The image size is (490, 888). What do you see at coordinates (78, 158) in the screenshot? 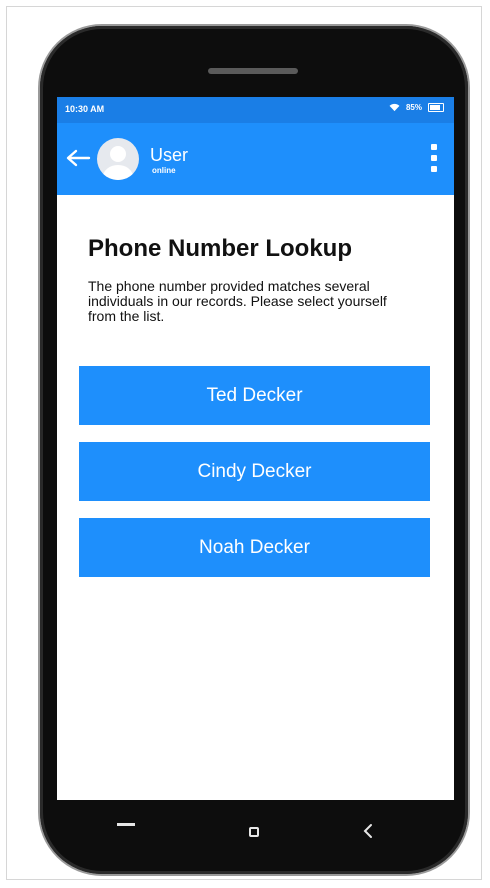
I see `arrow-left-icon` at bounding box center [78, 158].